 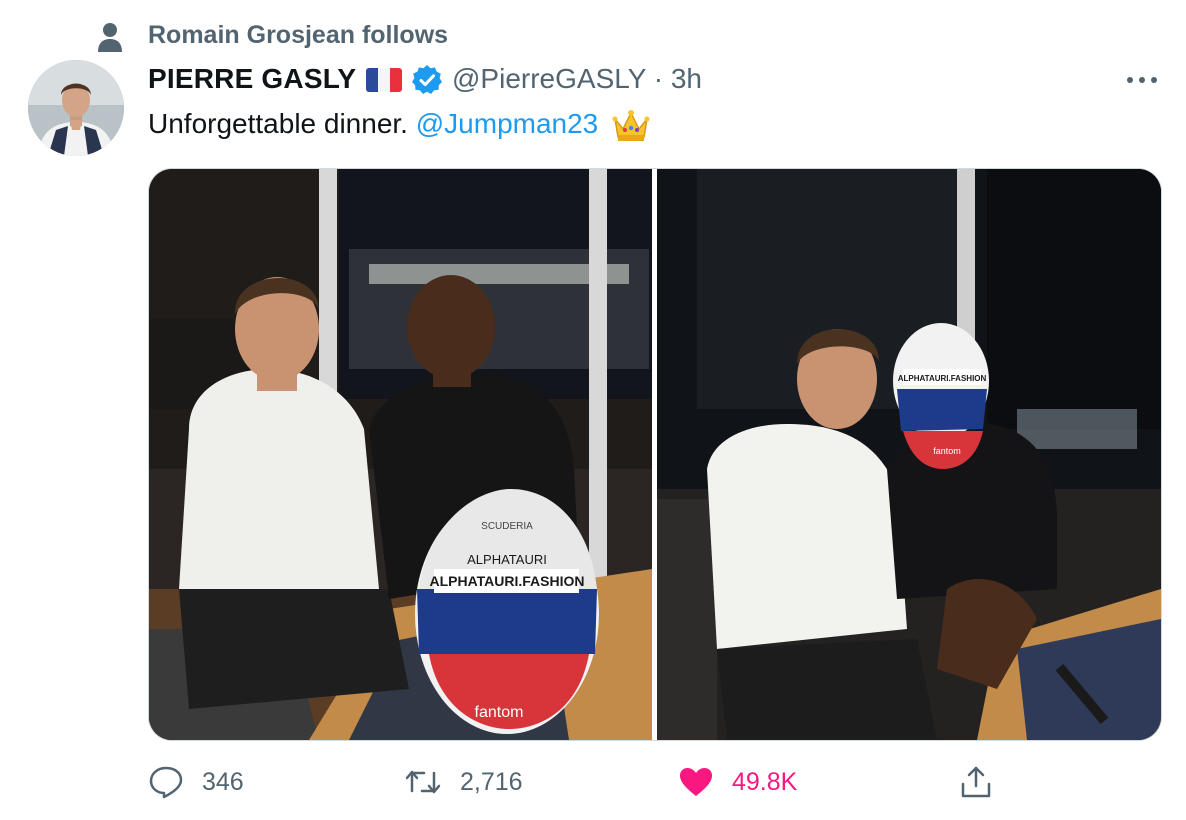 I want to click on svg-text: ALPHATAURI, so click(x=507, y=559).